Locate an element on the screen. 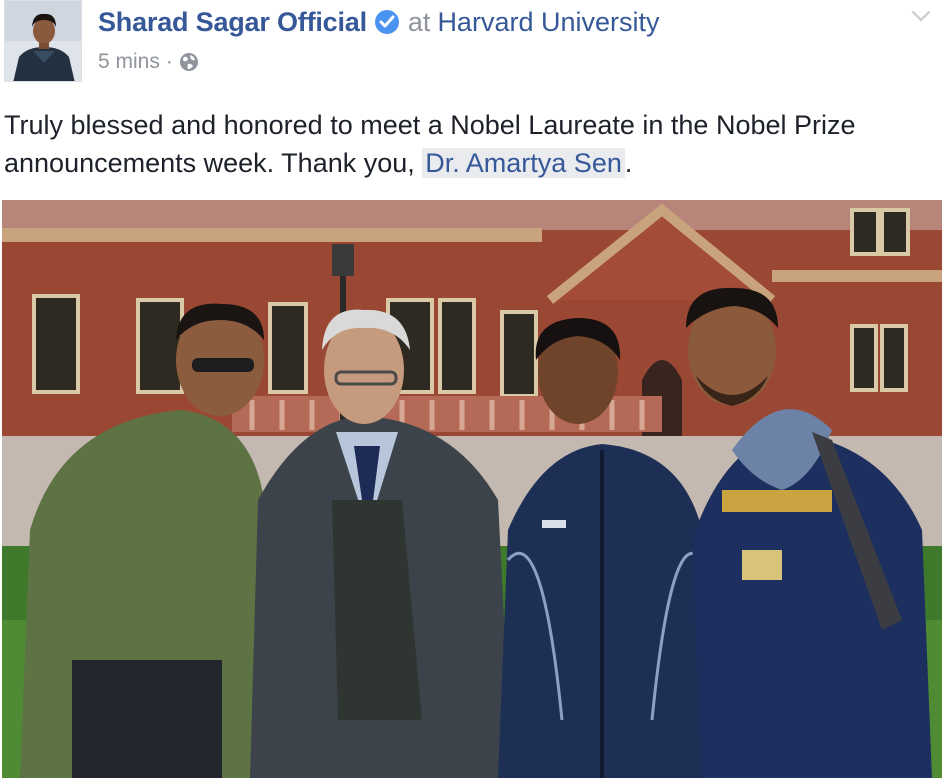 The height and width of the screenshot is (778, 942). mention-link: Dr. Amartya Sen is located at coordinates (523, 163).